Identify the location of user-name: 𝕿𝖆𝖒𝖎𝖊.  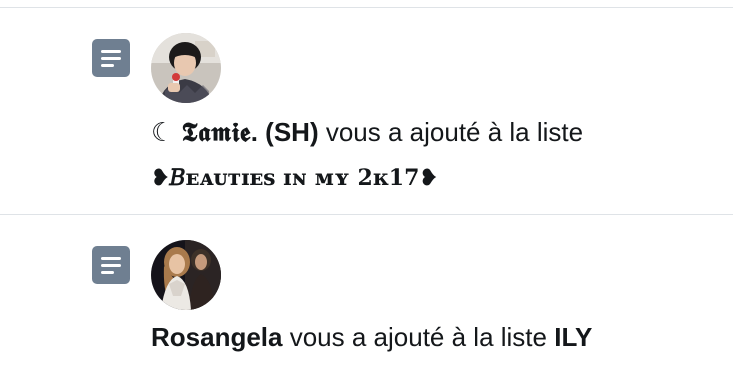
(216, 133).